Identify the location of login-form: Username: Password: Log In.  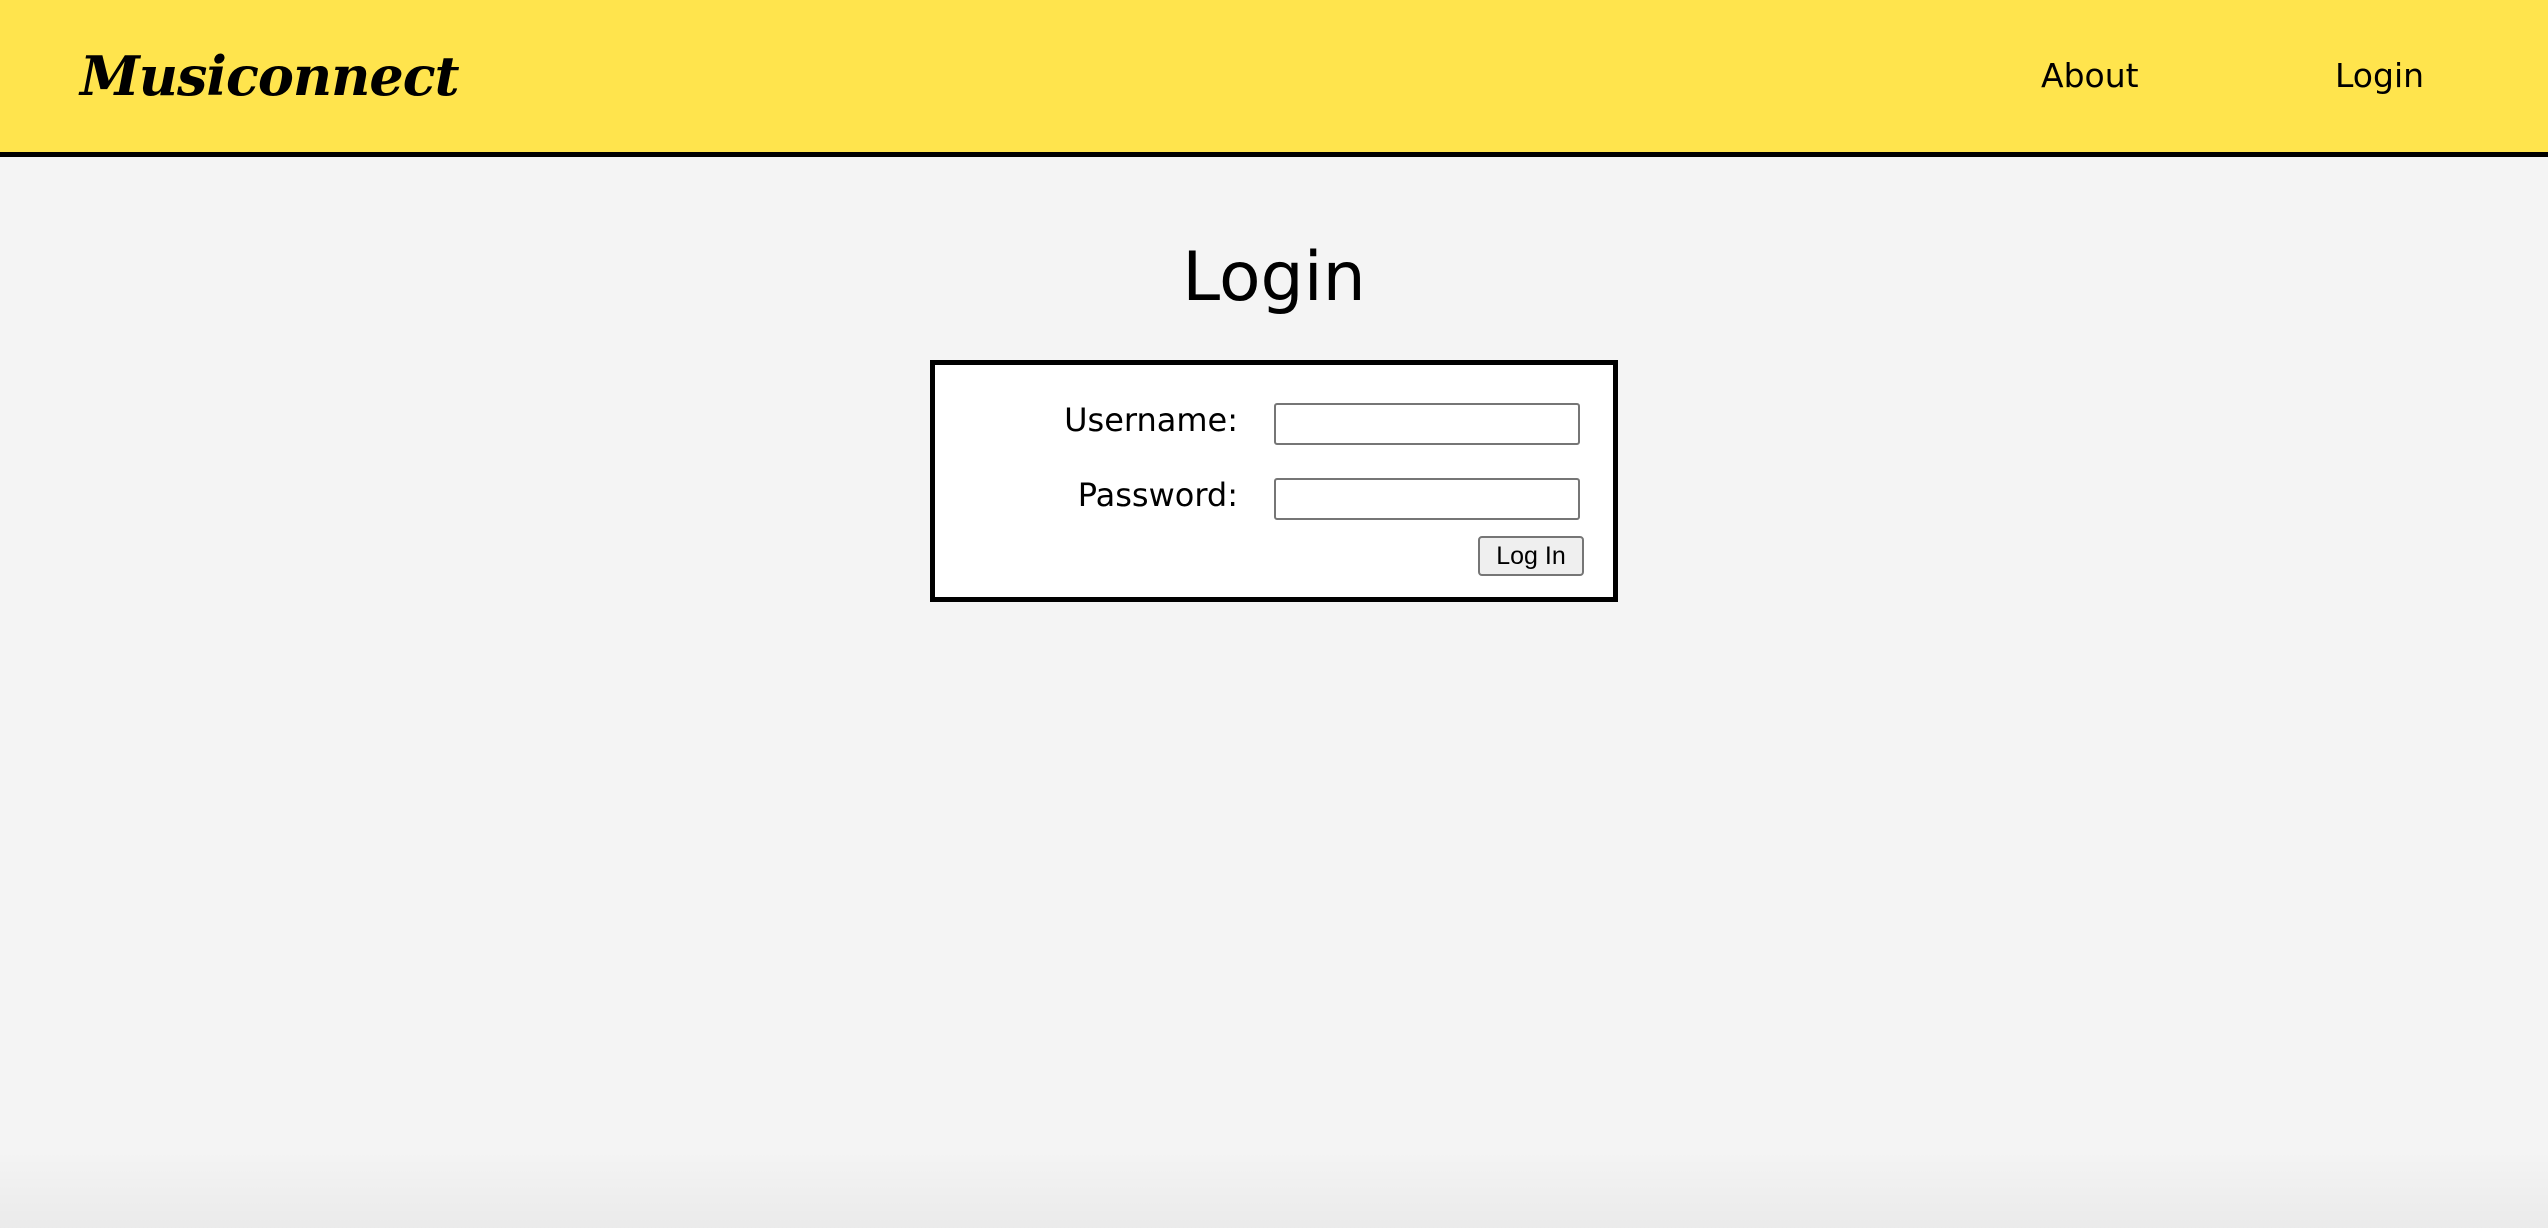
(1274, 481).